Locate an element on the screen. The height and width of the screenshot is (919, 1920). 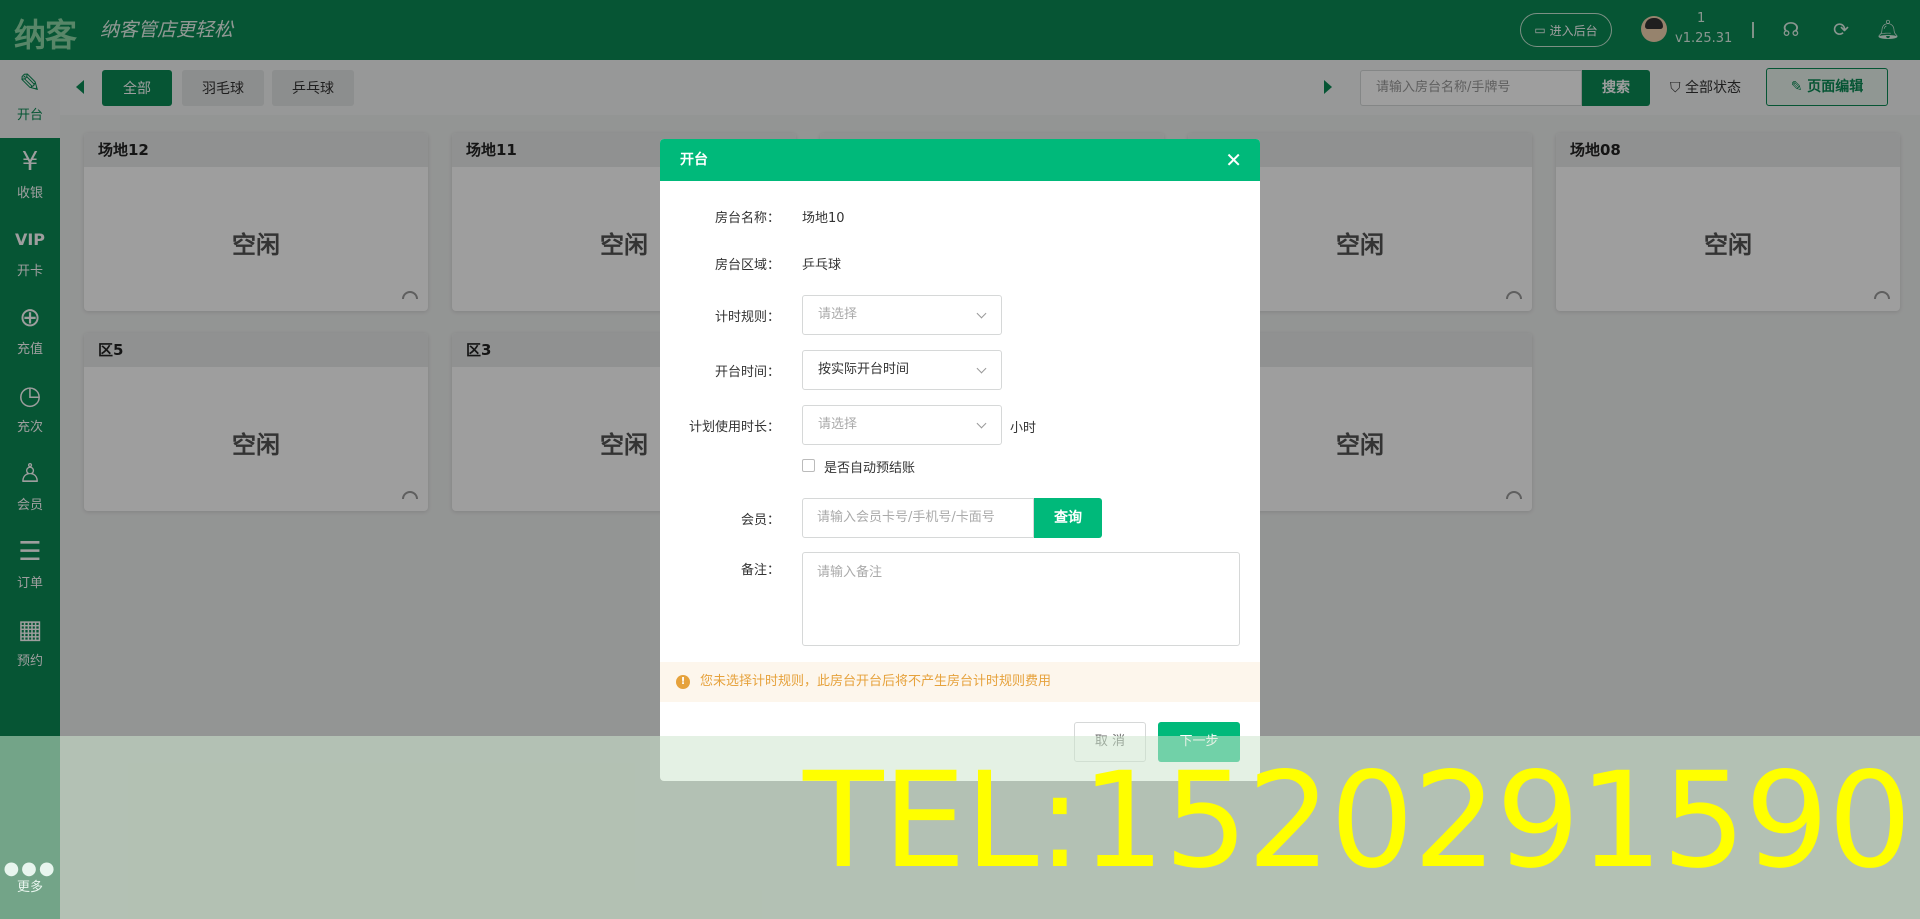
member-input: 请输入会员卡号/手机号/卡面号 is located at coordinates (918, 518).